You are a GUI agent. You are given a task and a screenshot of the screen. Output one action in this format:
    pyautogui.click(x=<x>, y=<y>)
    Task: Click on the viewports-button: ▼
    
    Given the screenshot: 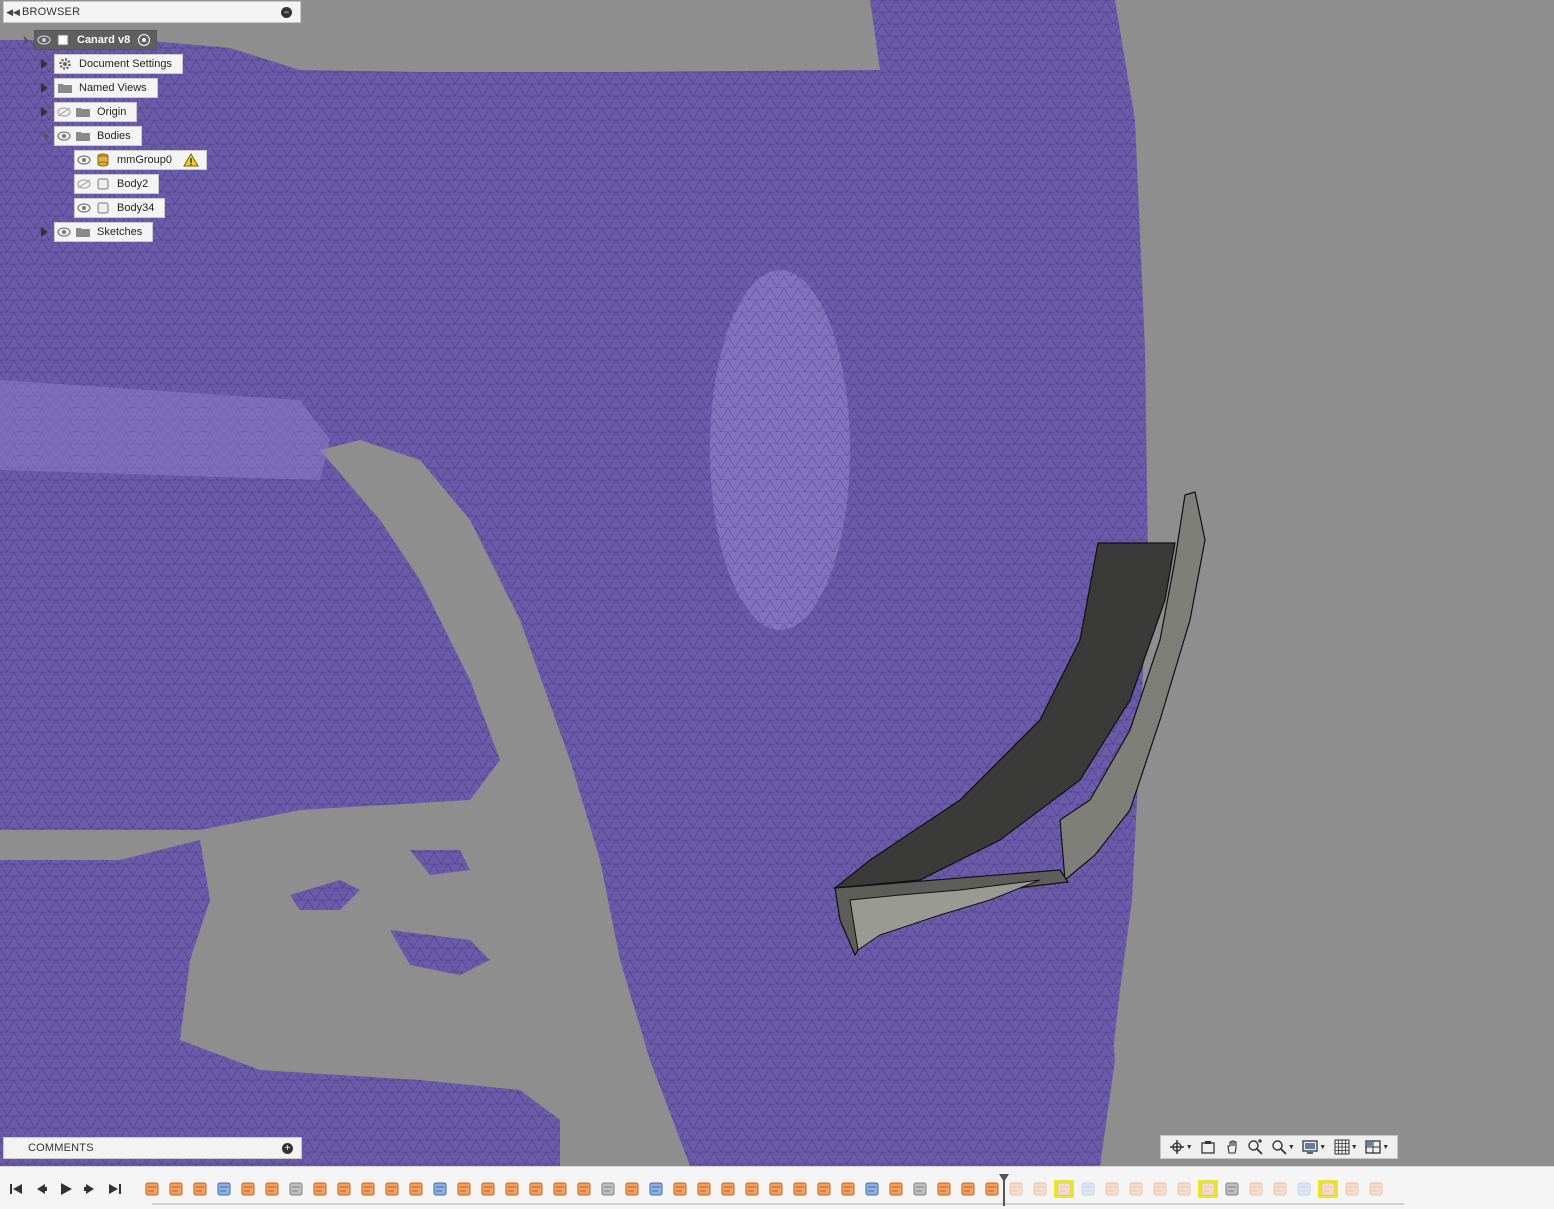 What is the action you would take?
    pyautogui.click(x=1377, y=1147)
    